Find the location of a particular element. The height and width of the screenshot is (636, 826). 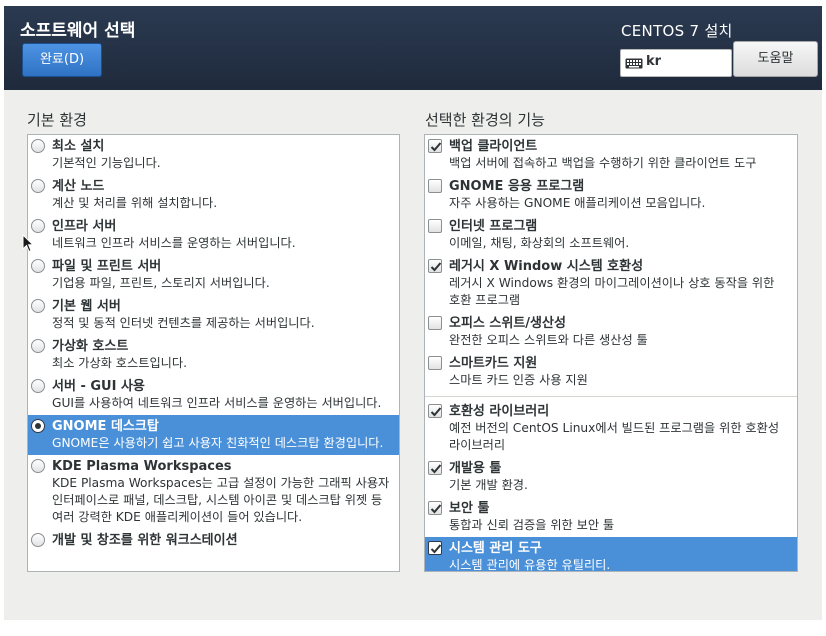

addon-option: 백업 클라이언트백업 서버에 접속하고 백업을 수행하기 위한 클라이언트 도구 is located at coordinates (611, 155).